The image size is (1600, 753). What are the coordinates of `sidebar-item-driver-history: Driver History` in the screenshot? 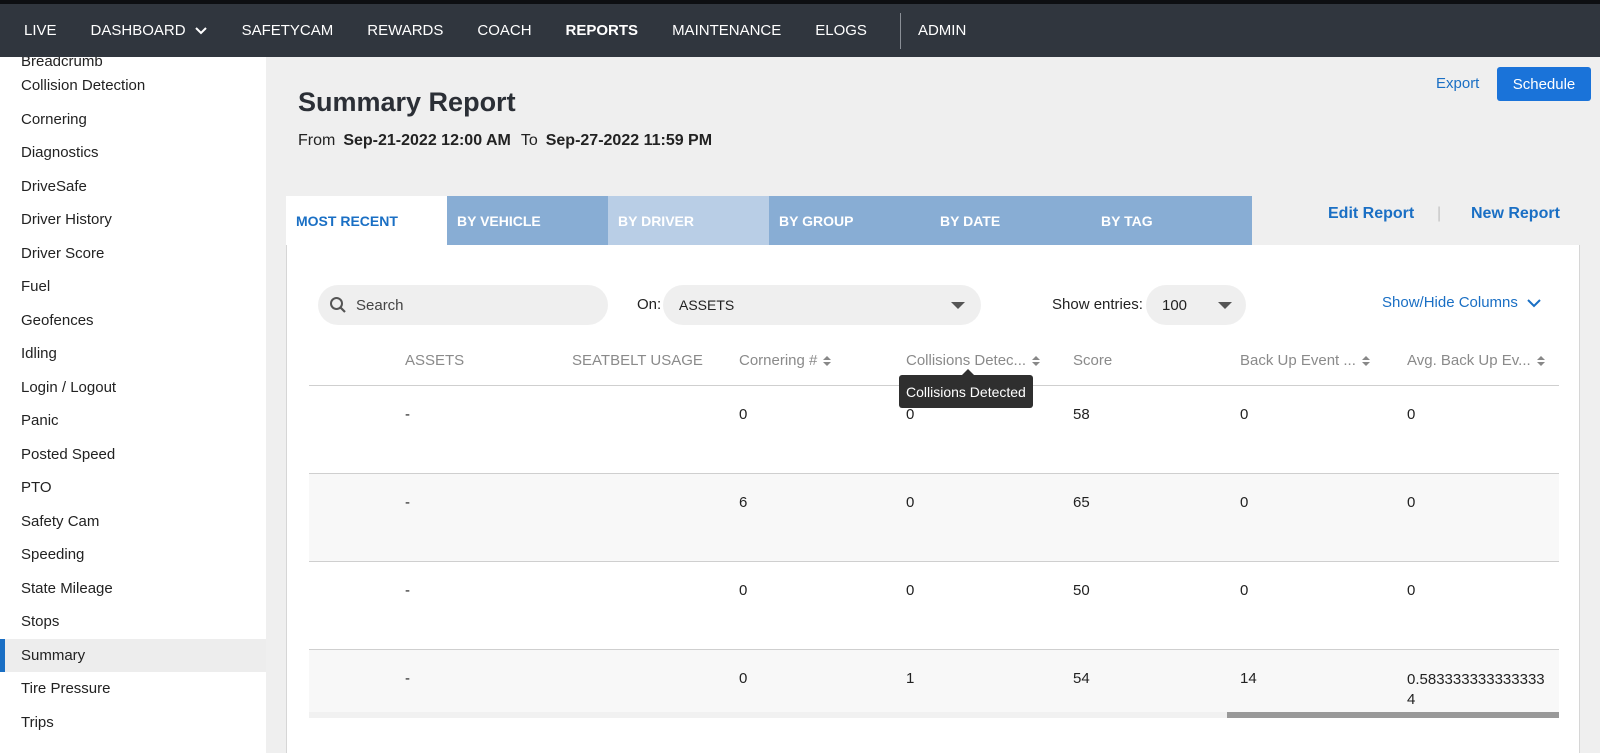 It's located at (133, 220).